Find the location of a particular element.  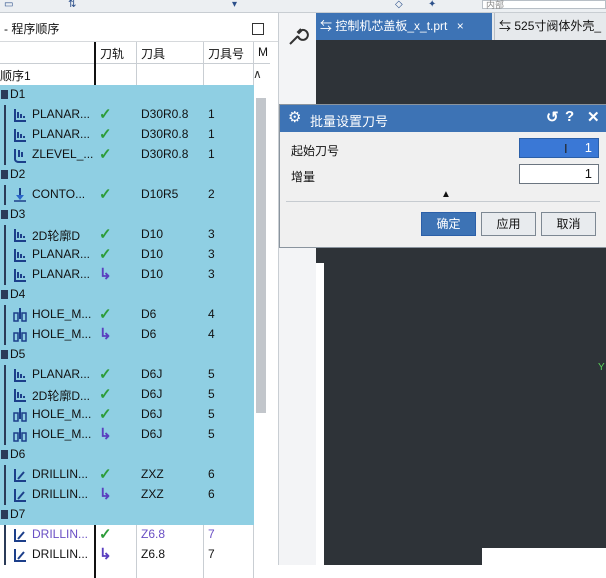

column-rail: 刀轨 is located at coordinates (112, 53).